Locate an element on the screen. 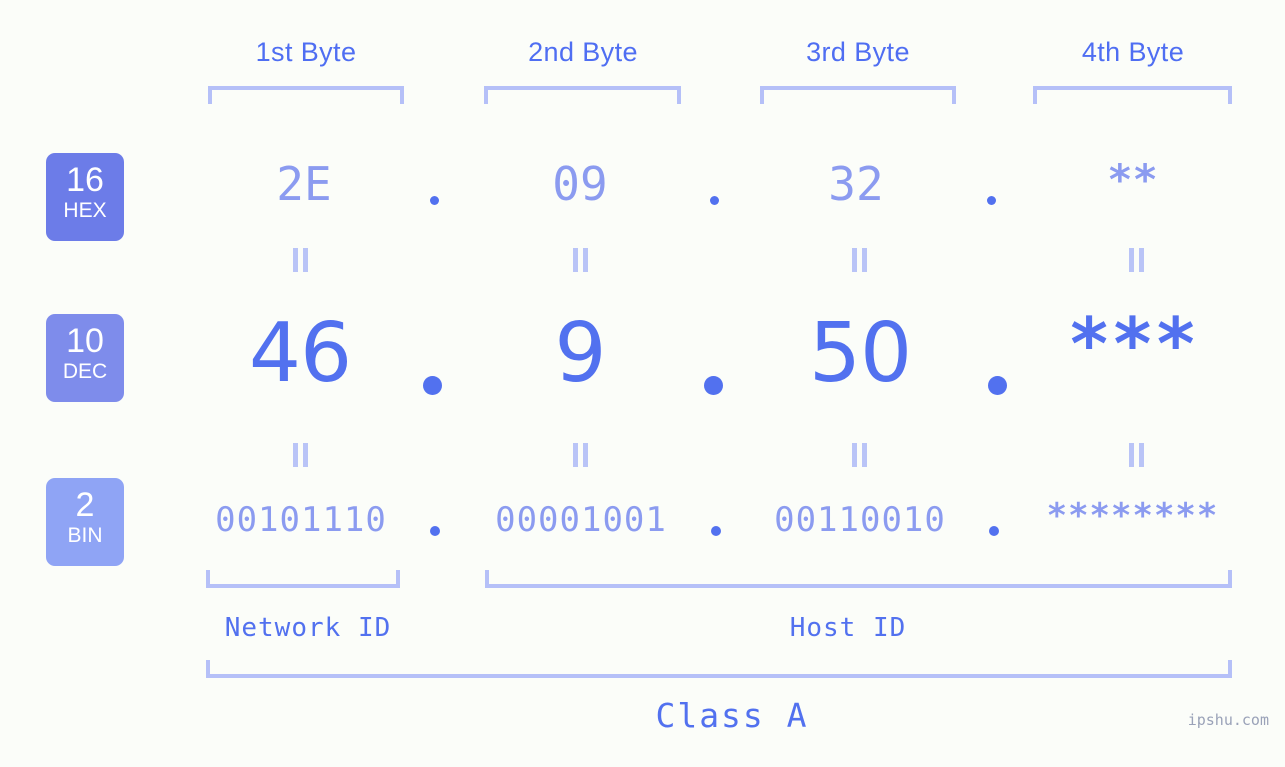 Image resolution: width=1285 pixels, height=767 pixels. hex-byte-value-2: 09 is located at coordinates (580, 184).